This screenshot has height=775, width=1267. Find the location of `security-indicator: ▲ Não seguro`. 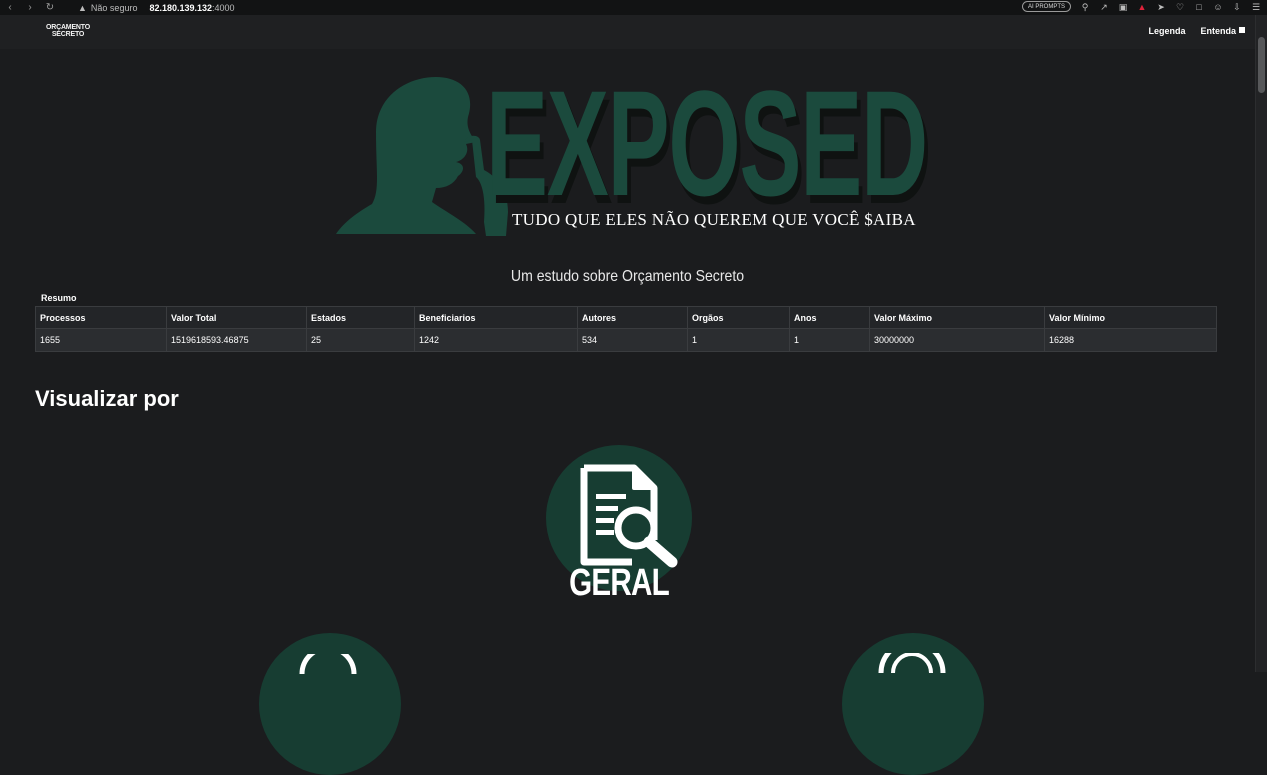

security-indicator: ▲ Não seguro is located at coordinates (107, 8).